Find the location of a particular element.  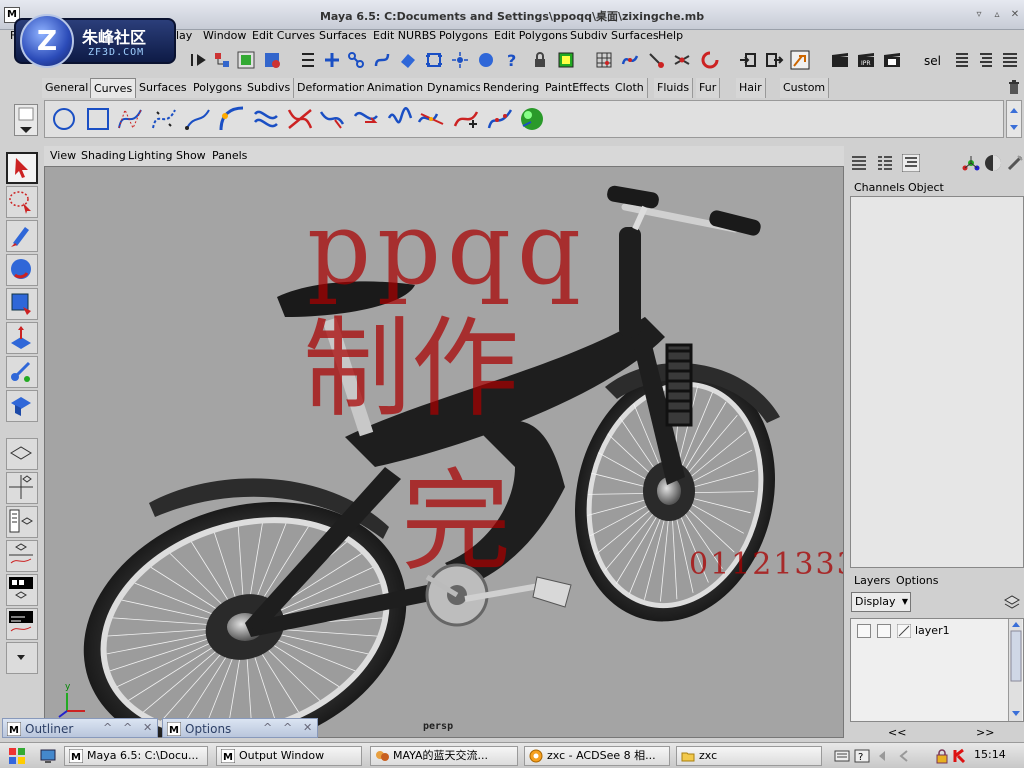

task-folder-zxc: zxc is located at coordinates (749, 756).